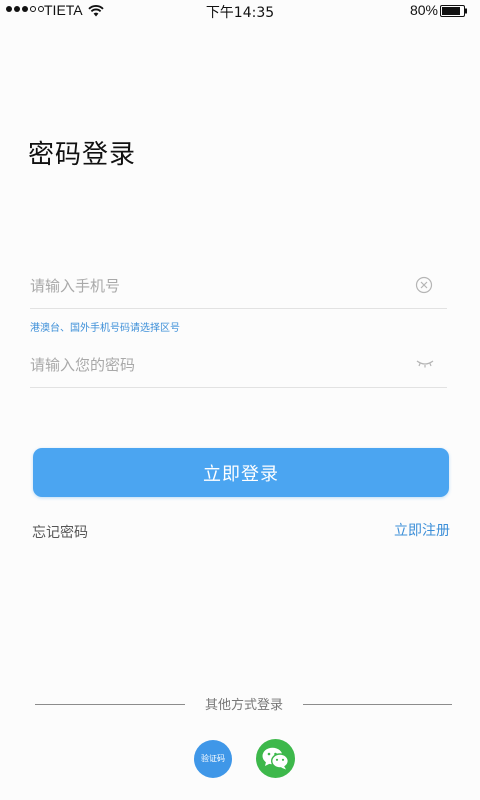 Image resolution: width=480 pixels, height=800 pixels. I want to click on phone-input, so click(215, 286).